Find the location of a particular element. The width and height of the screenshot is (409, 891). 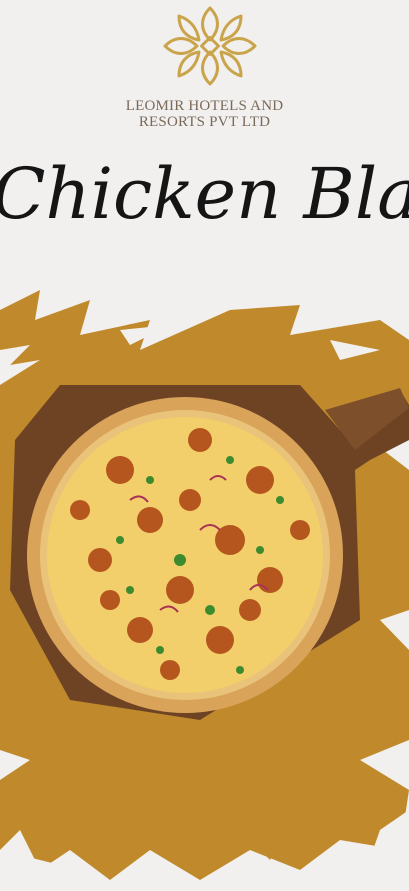

page-title: Chicken Blast Pizza is located at coordinates (204, 195).